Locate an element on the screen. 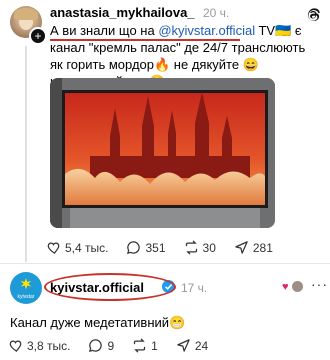  repost-button: 1 is located at coordinates (145, 345).